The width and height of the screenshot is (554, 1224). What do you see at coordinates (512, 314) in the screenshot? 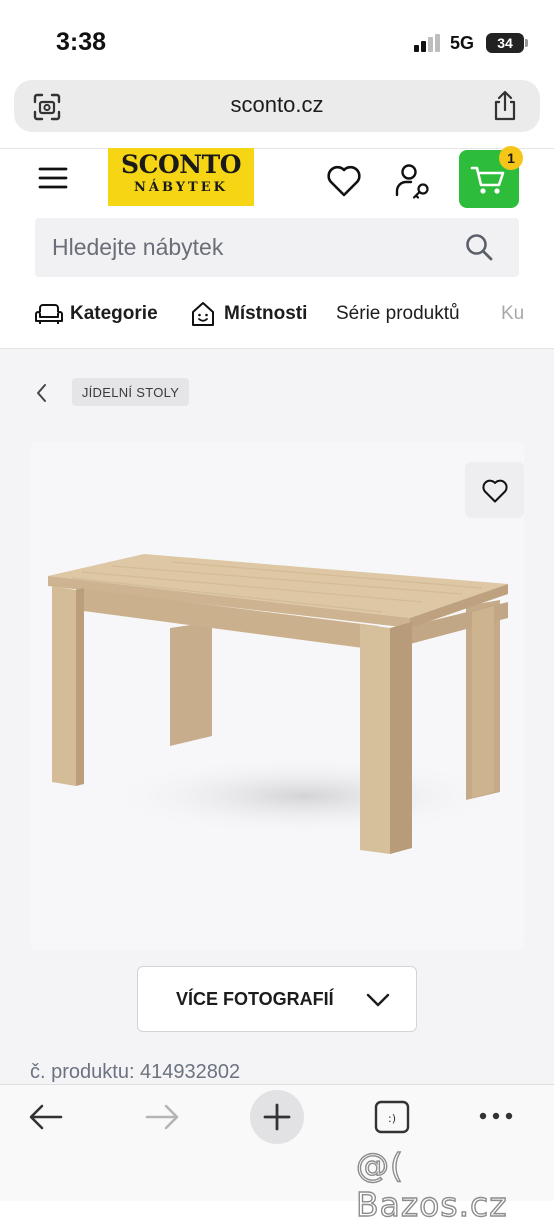
I see `nav-item-truncated: Ku` at bounding box center [512, 314].